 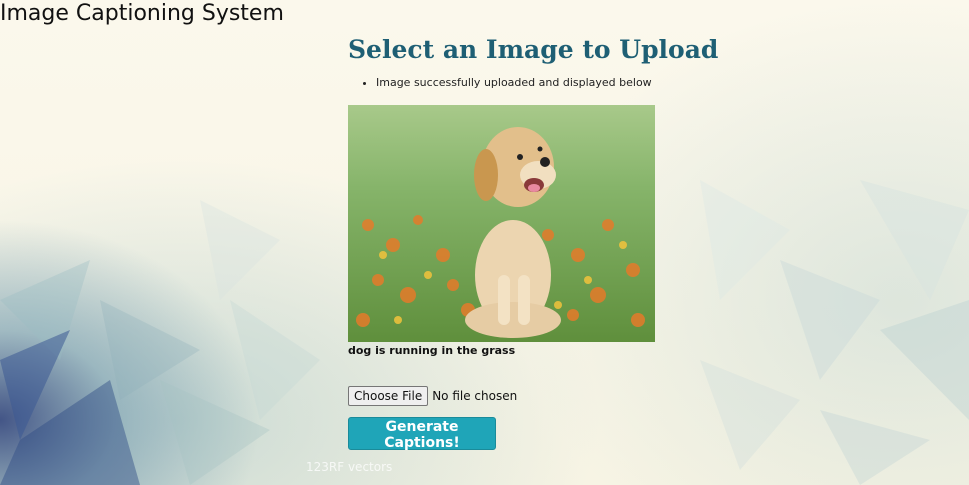 What do you see at coordinates (432, 350) in the screenshot?
I see `generated-caption: dog is running in the grass` at bounding box center [432, 350].